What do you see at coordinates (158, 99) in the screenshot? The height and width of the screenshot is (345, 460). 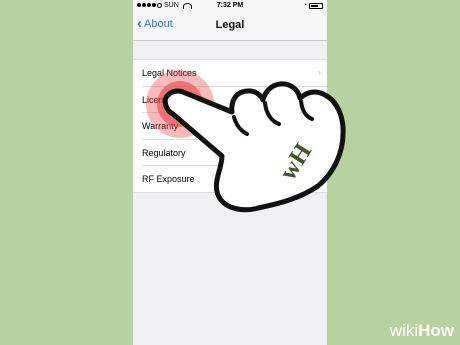 I see `list-item-label: License` at bounding box center [158, 99].